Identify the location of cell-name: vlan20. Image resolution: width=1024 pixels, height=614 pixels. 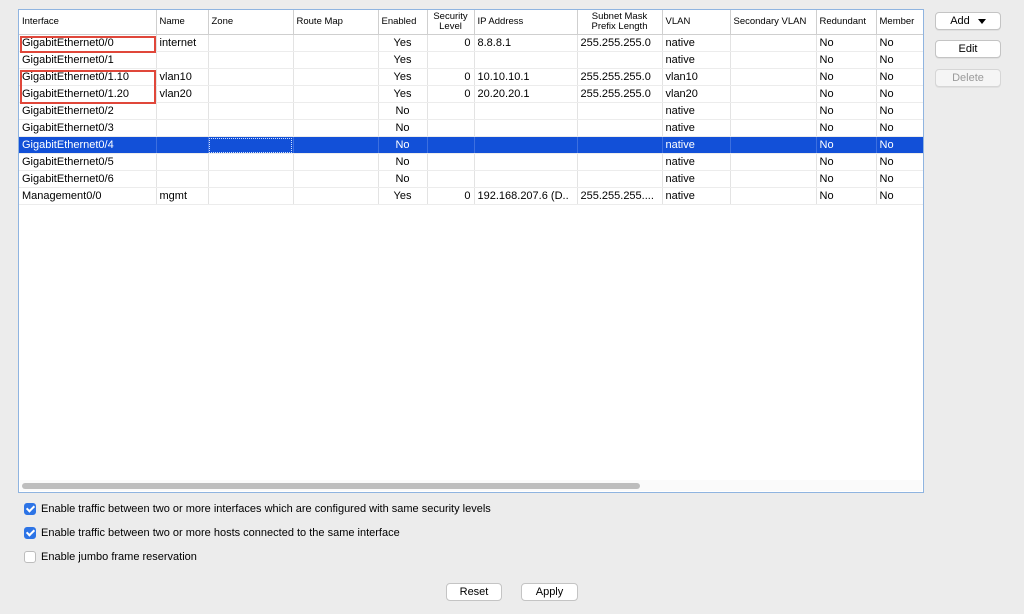
(182, 94).